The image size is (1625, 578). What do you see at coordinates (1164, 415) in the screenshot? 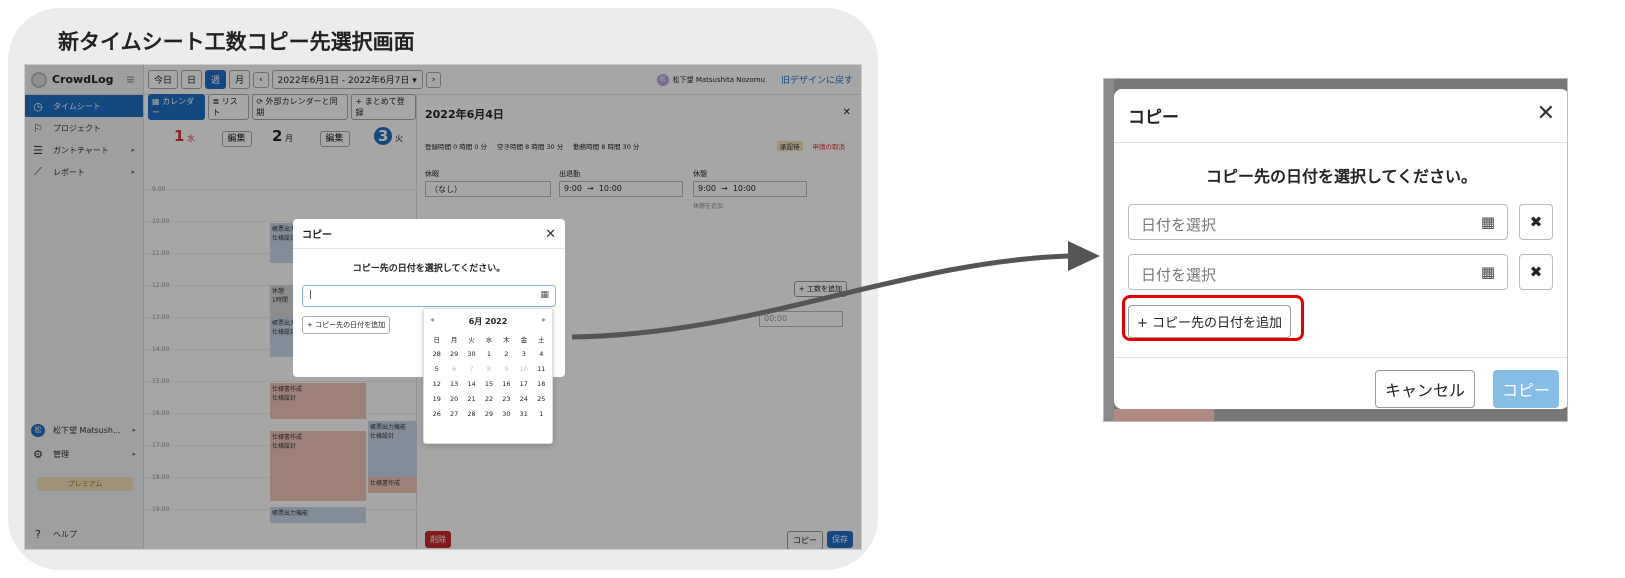
I see `background-event` at bounding box center [1164, 415].